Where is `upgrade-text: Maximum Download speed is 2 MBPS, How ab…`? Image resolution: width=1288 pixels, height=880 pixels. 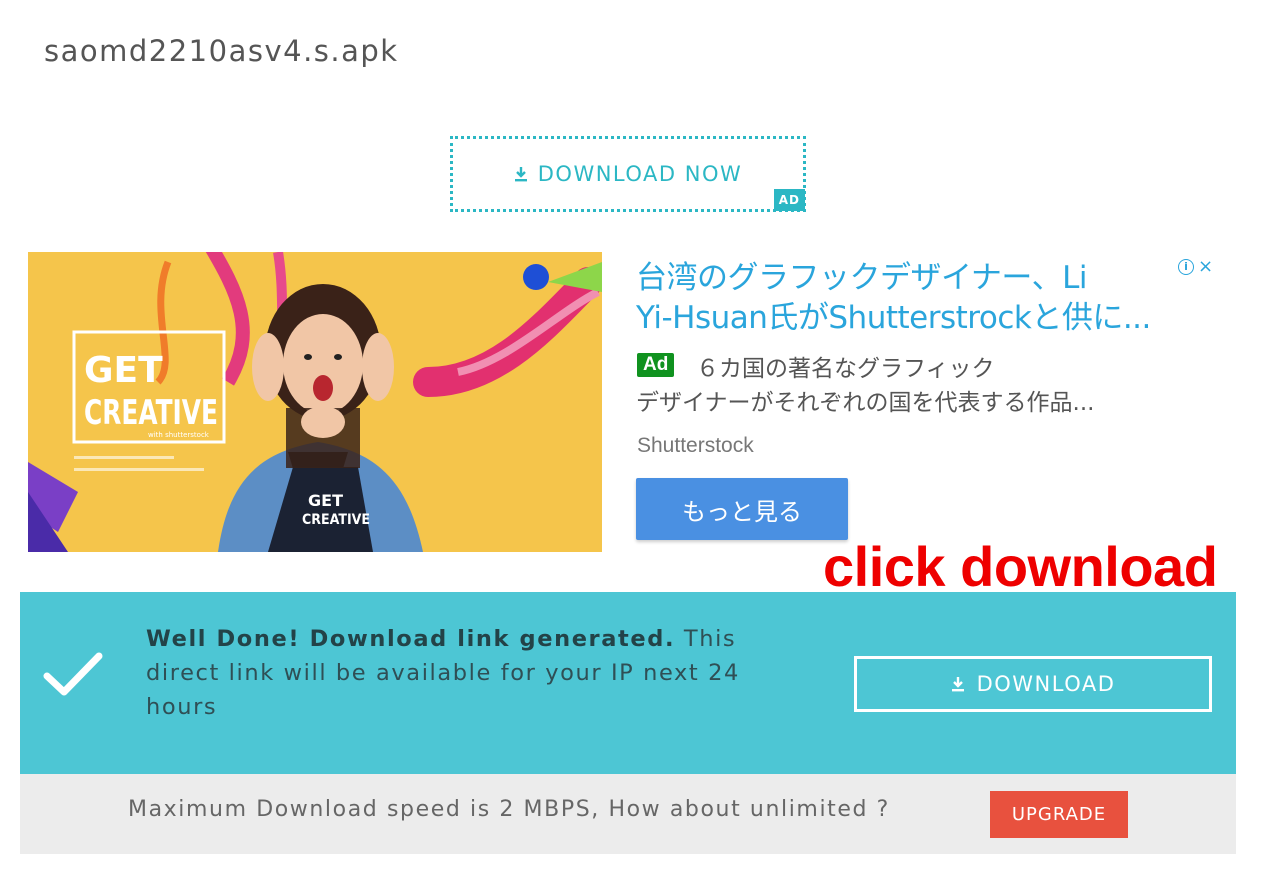
upgrade-text: Maximum Download speed is 2 MBPS, How ab… is located at coordinates (509, 809).